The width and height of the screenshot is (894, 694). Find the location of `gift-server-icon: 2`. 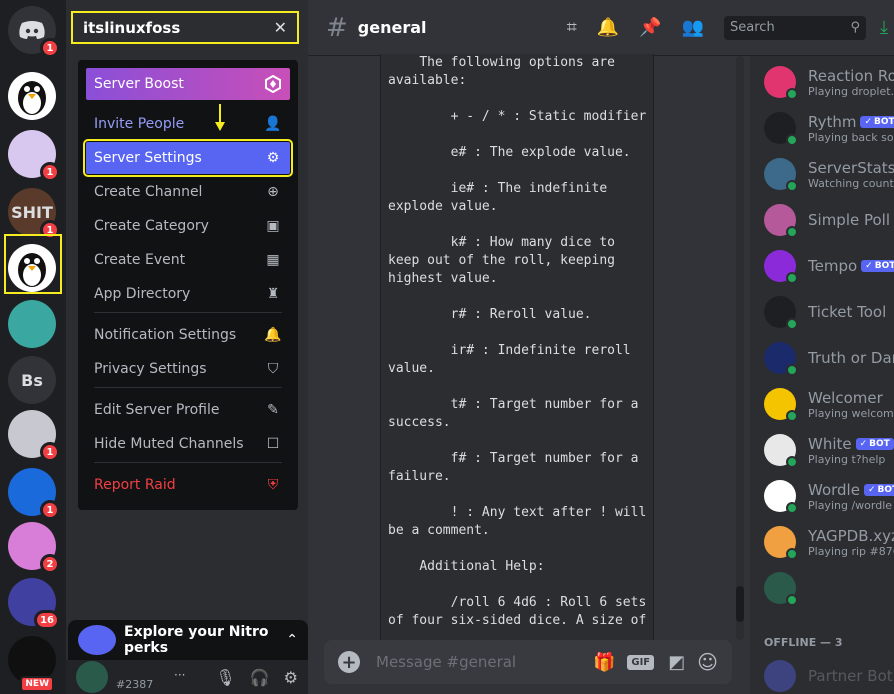

gift-server-icon: 2 is located at coordinates (34, 548).